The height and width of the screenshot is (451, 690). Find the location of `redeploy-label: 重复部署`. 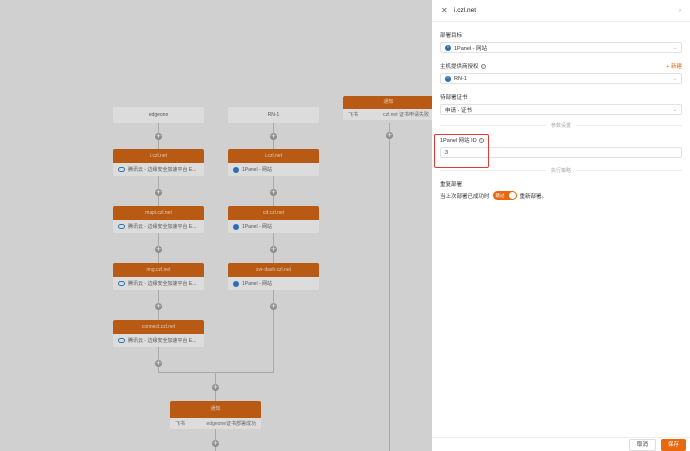

redeploy-label: 重复部署 is located at coordinates (451, 185).